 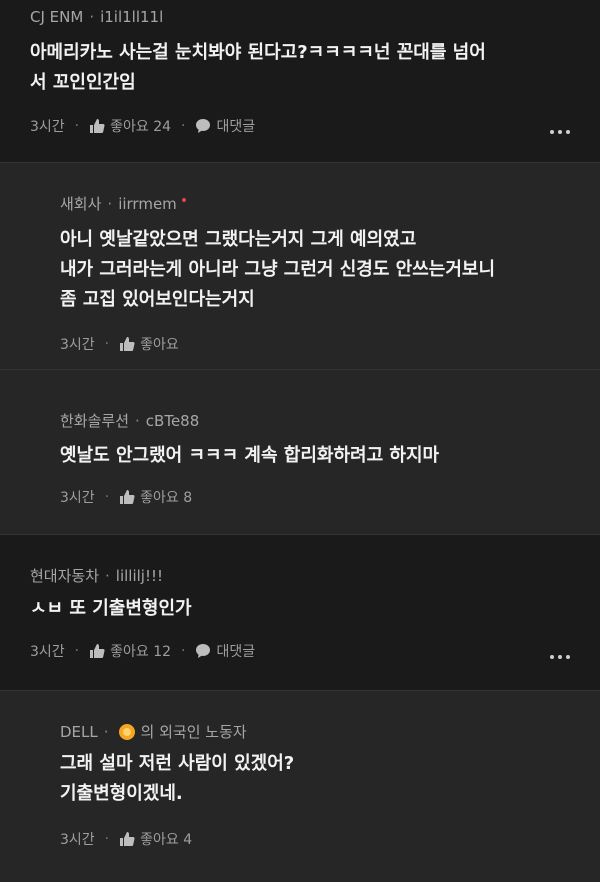 I want to click on comment-line: ㅅㅂ 또 기출변형인가, so click(x=111, y=608).